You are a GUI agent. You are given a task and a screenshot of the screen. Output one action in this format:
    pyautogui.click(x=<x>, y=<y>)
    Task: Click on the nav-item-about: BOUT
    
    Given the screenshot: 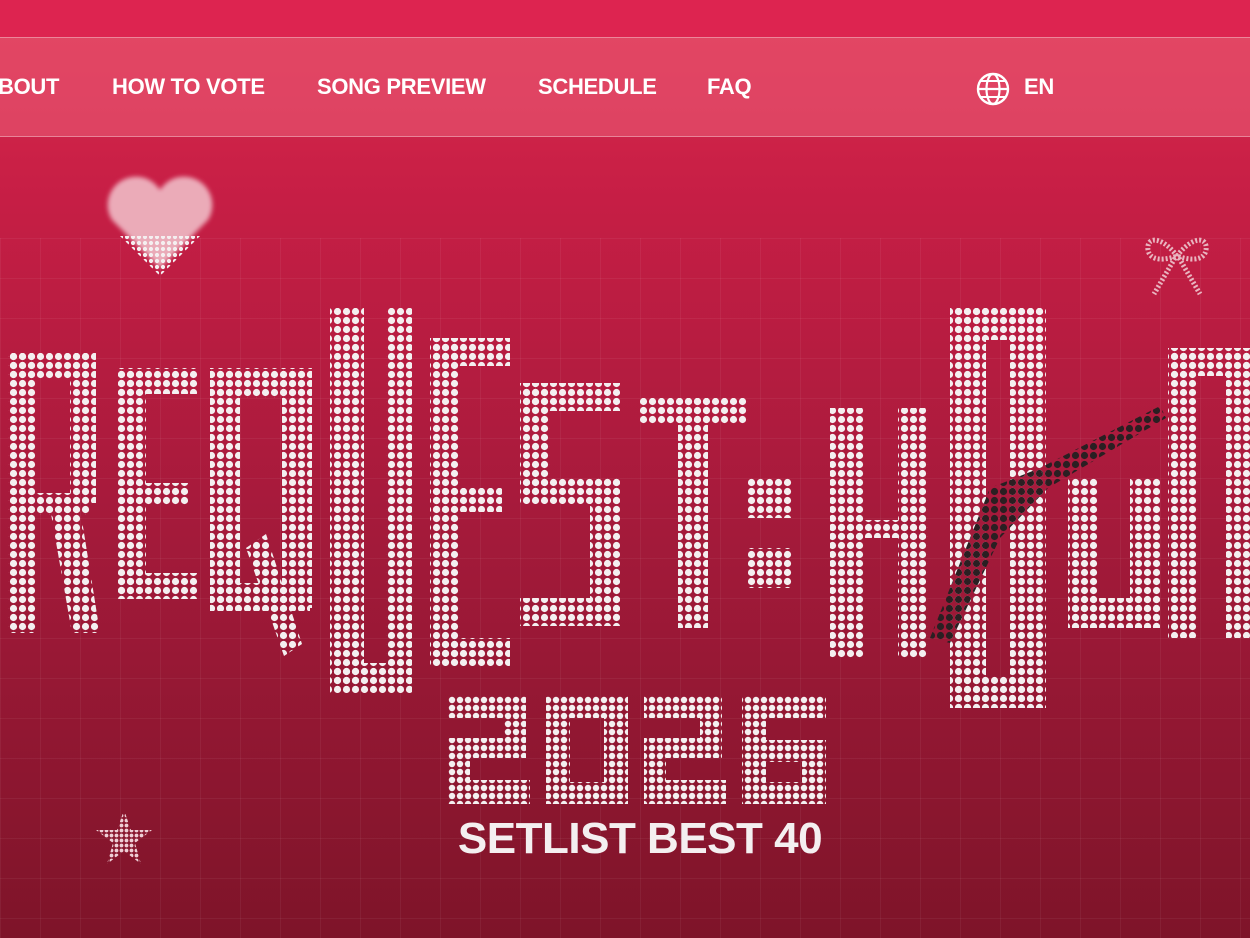 What is the action you would take?
    pyautogui.click(x=29, y=87)
    